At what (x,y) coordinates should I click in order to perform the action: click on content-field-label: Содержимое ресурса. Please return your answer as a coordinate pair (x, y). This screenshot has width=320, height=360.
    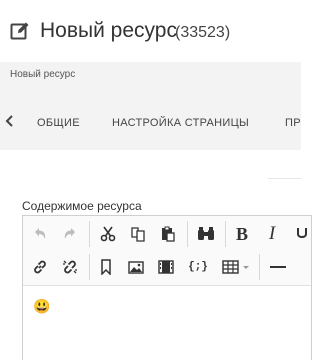
    Looking at the image, I should click on (82, 206).